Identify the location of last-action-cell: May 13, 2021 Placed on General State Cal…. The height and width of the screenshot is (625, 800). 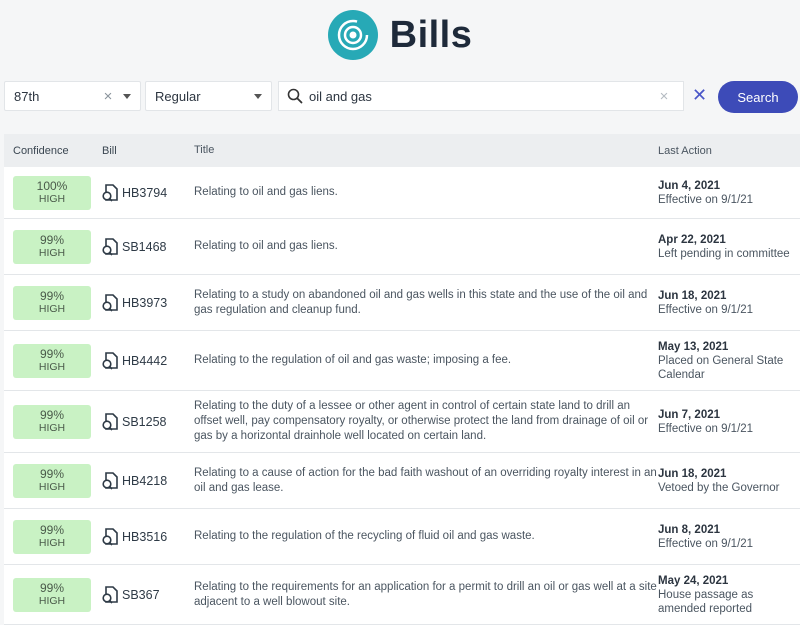
(729, 361).